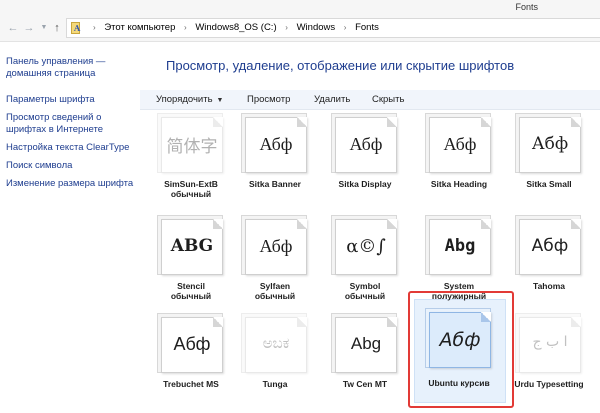 The width and height of the screenshot is (600, 413). What do you see at coordinates (235, 28) in the screenshot?
I see `breadcrumb-drive: Windows8_OS (C:)` at bounding box center [235, 28].